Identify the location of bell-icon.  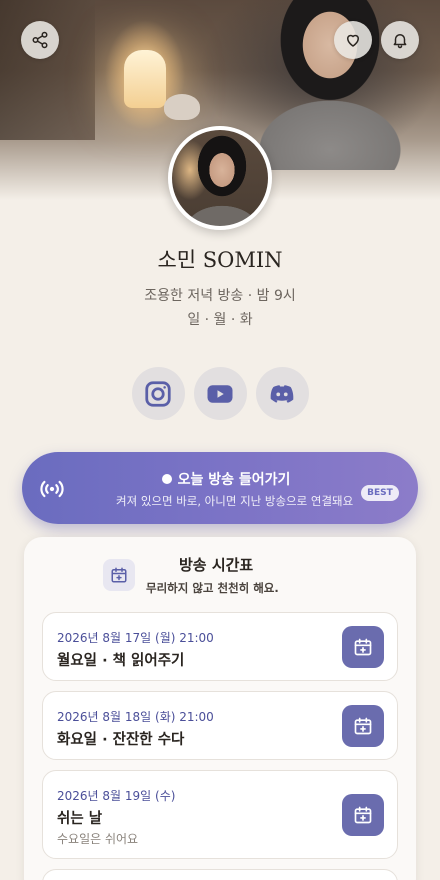
(400, 41).